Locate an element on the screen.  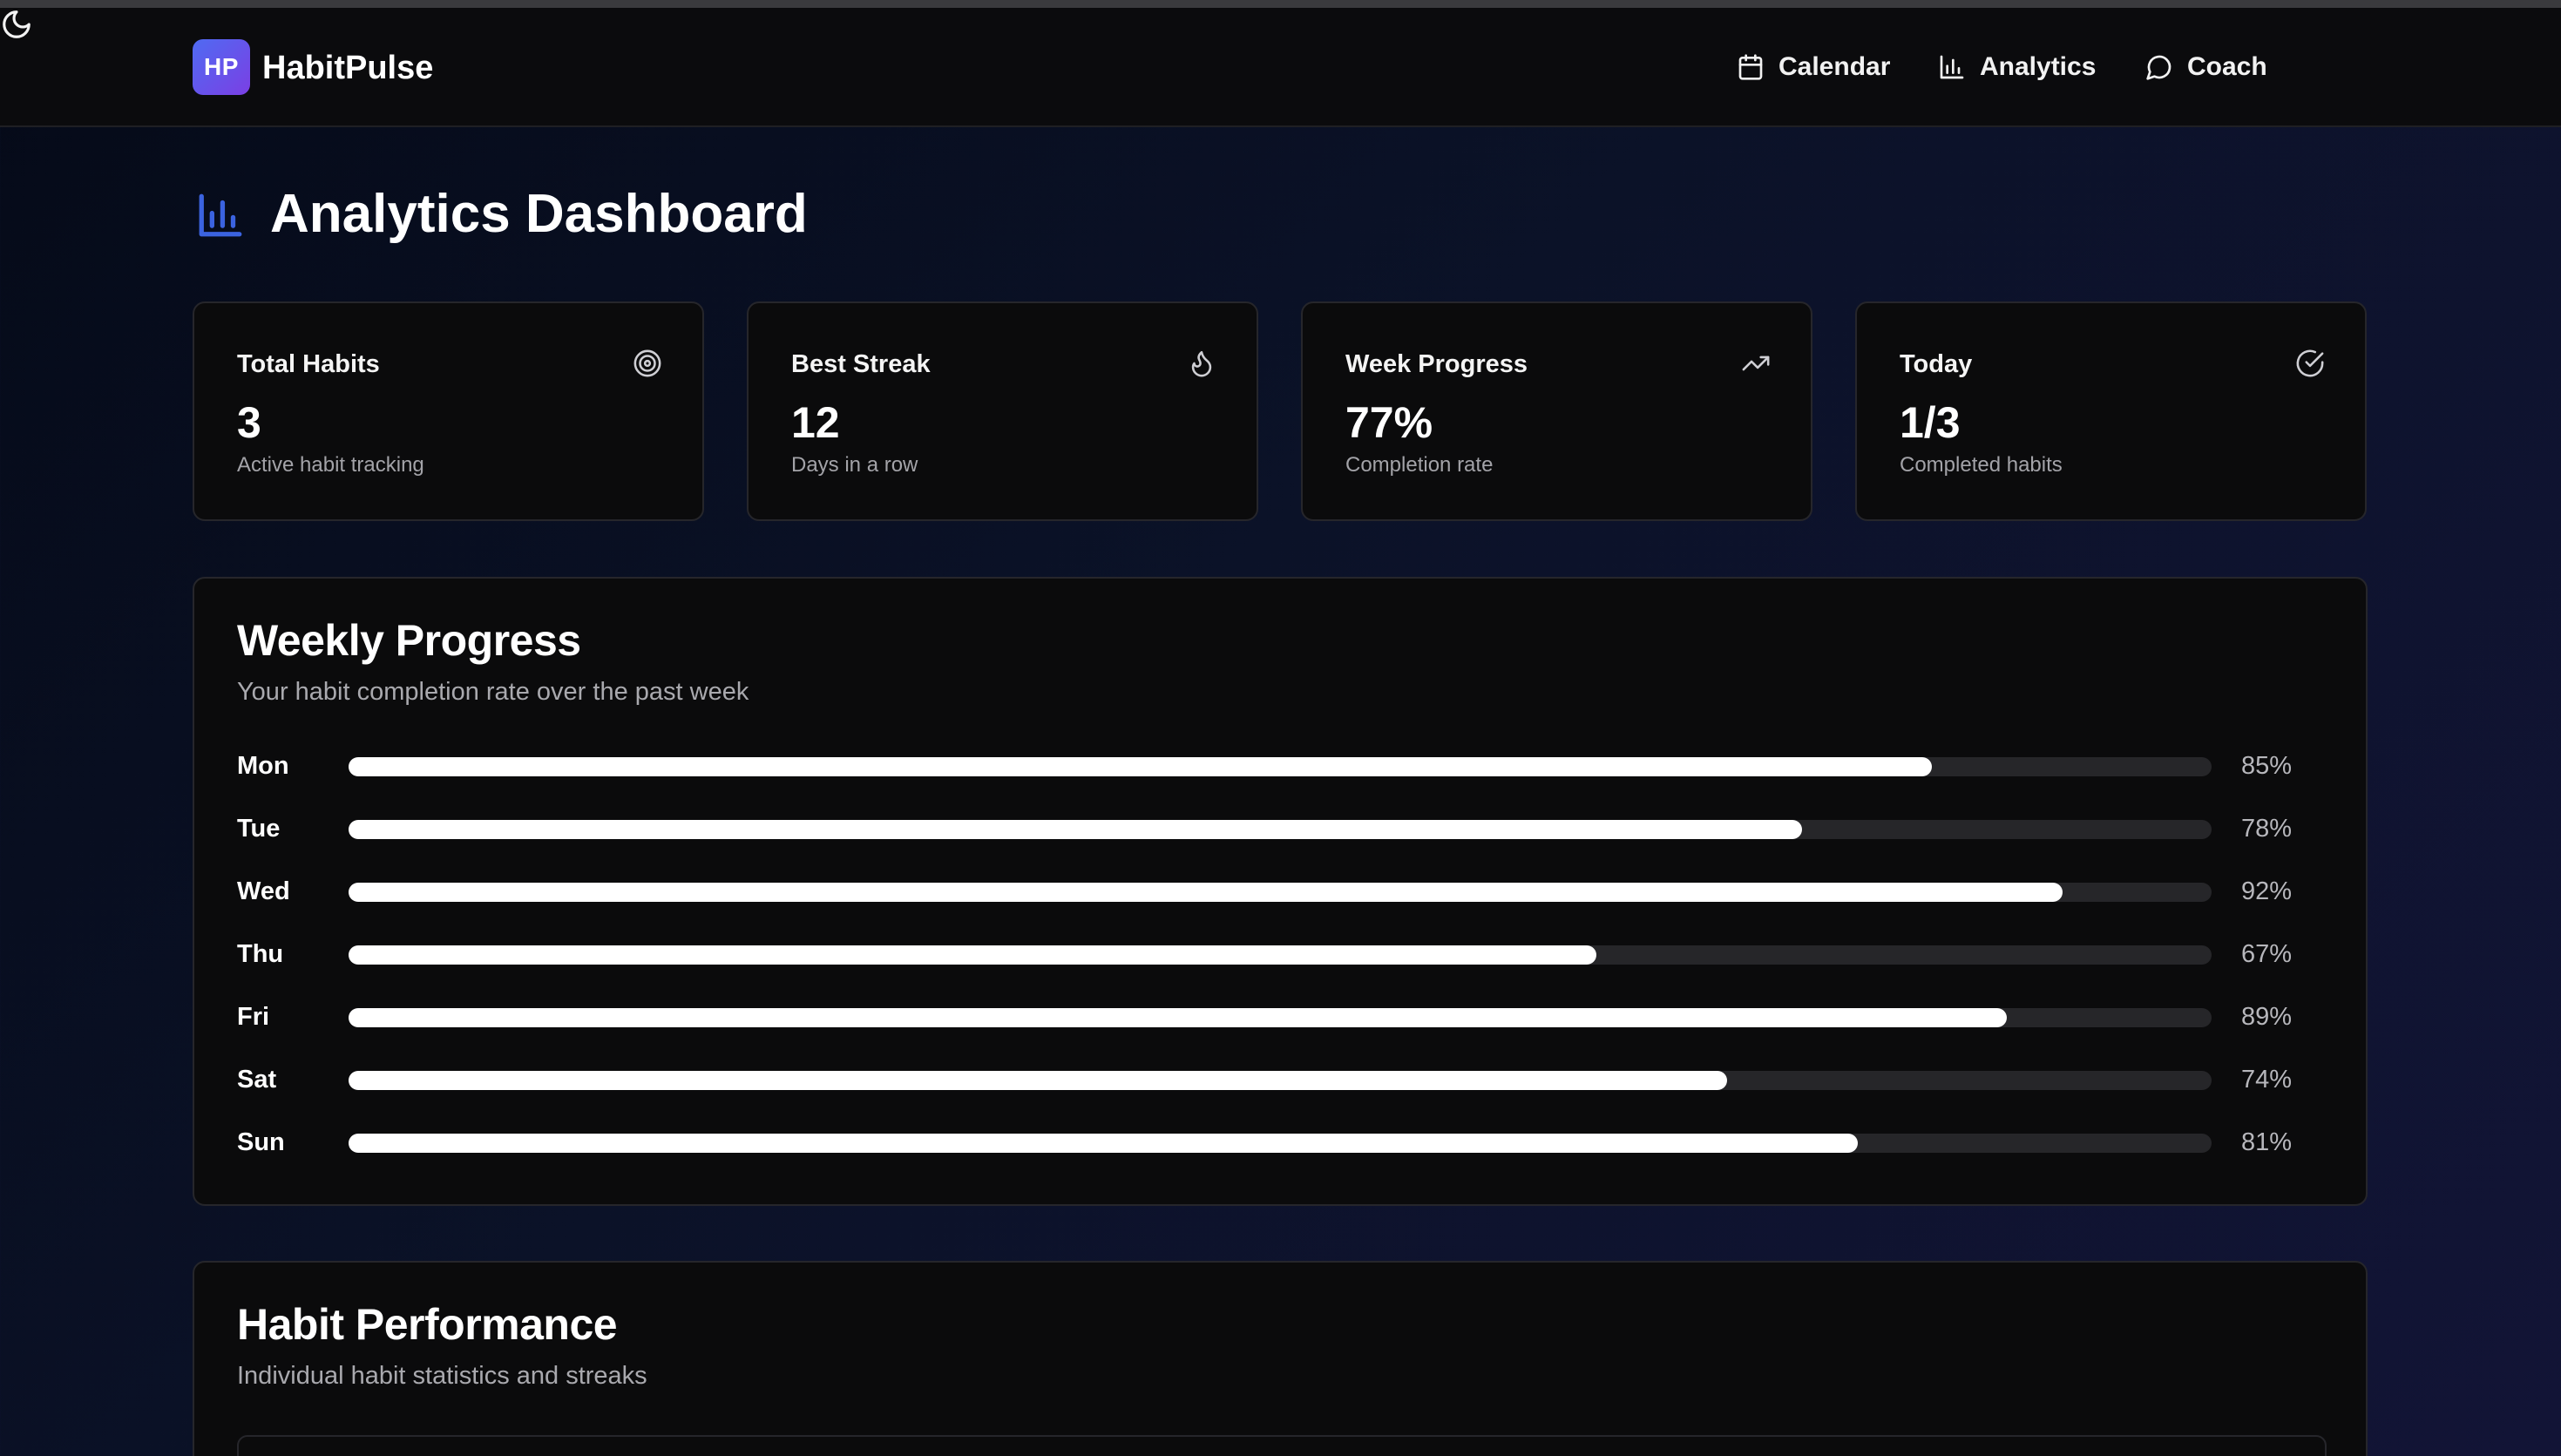
day-label: Mon is located at coordinates (263, 766).